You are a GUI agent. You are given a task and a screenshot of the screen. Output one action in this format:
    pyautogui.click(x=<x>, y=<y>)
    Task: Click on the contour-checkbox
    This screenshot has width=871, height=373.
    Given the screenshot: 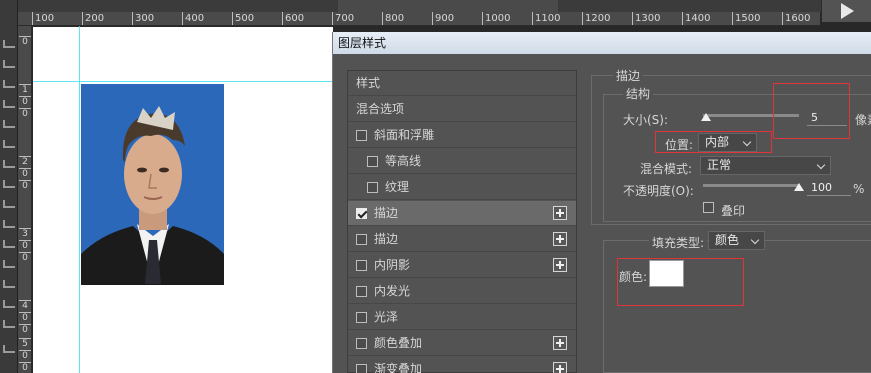 What is the action you would take?
    pyautogui.click(x=372, y=161)
    